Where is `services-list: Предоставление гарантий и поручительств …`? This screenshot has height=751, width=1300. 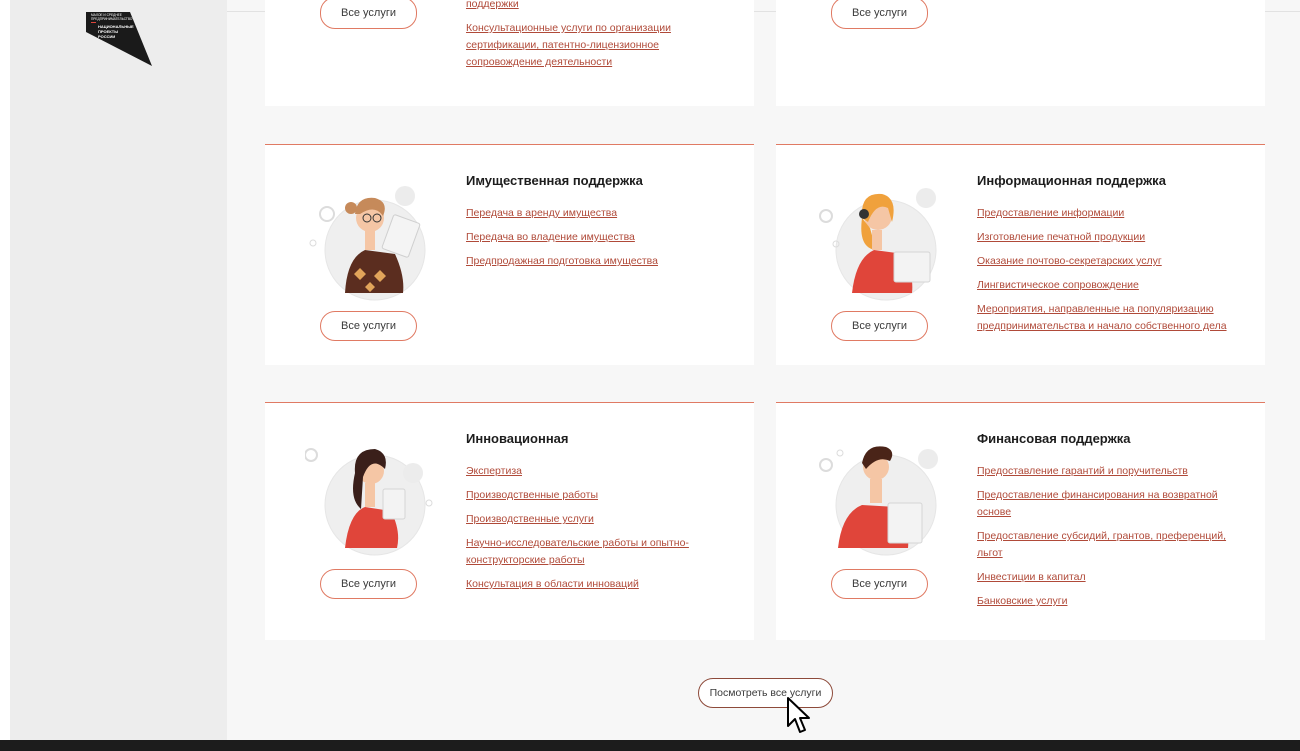 services-list: Предоставление гарантий и поручительств … is located at coordinates (1104, 540).